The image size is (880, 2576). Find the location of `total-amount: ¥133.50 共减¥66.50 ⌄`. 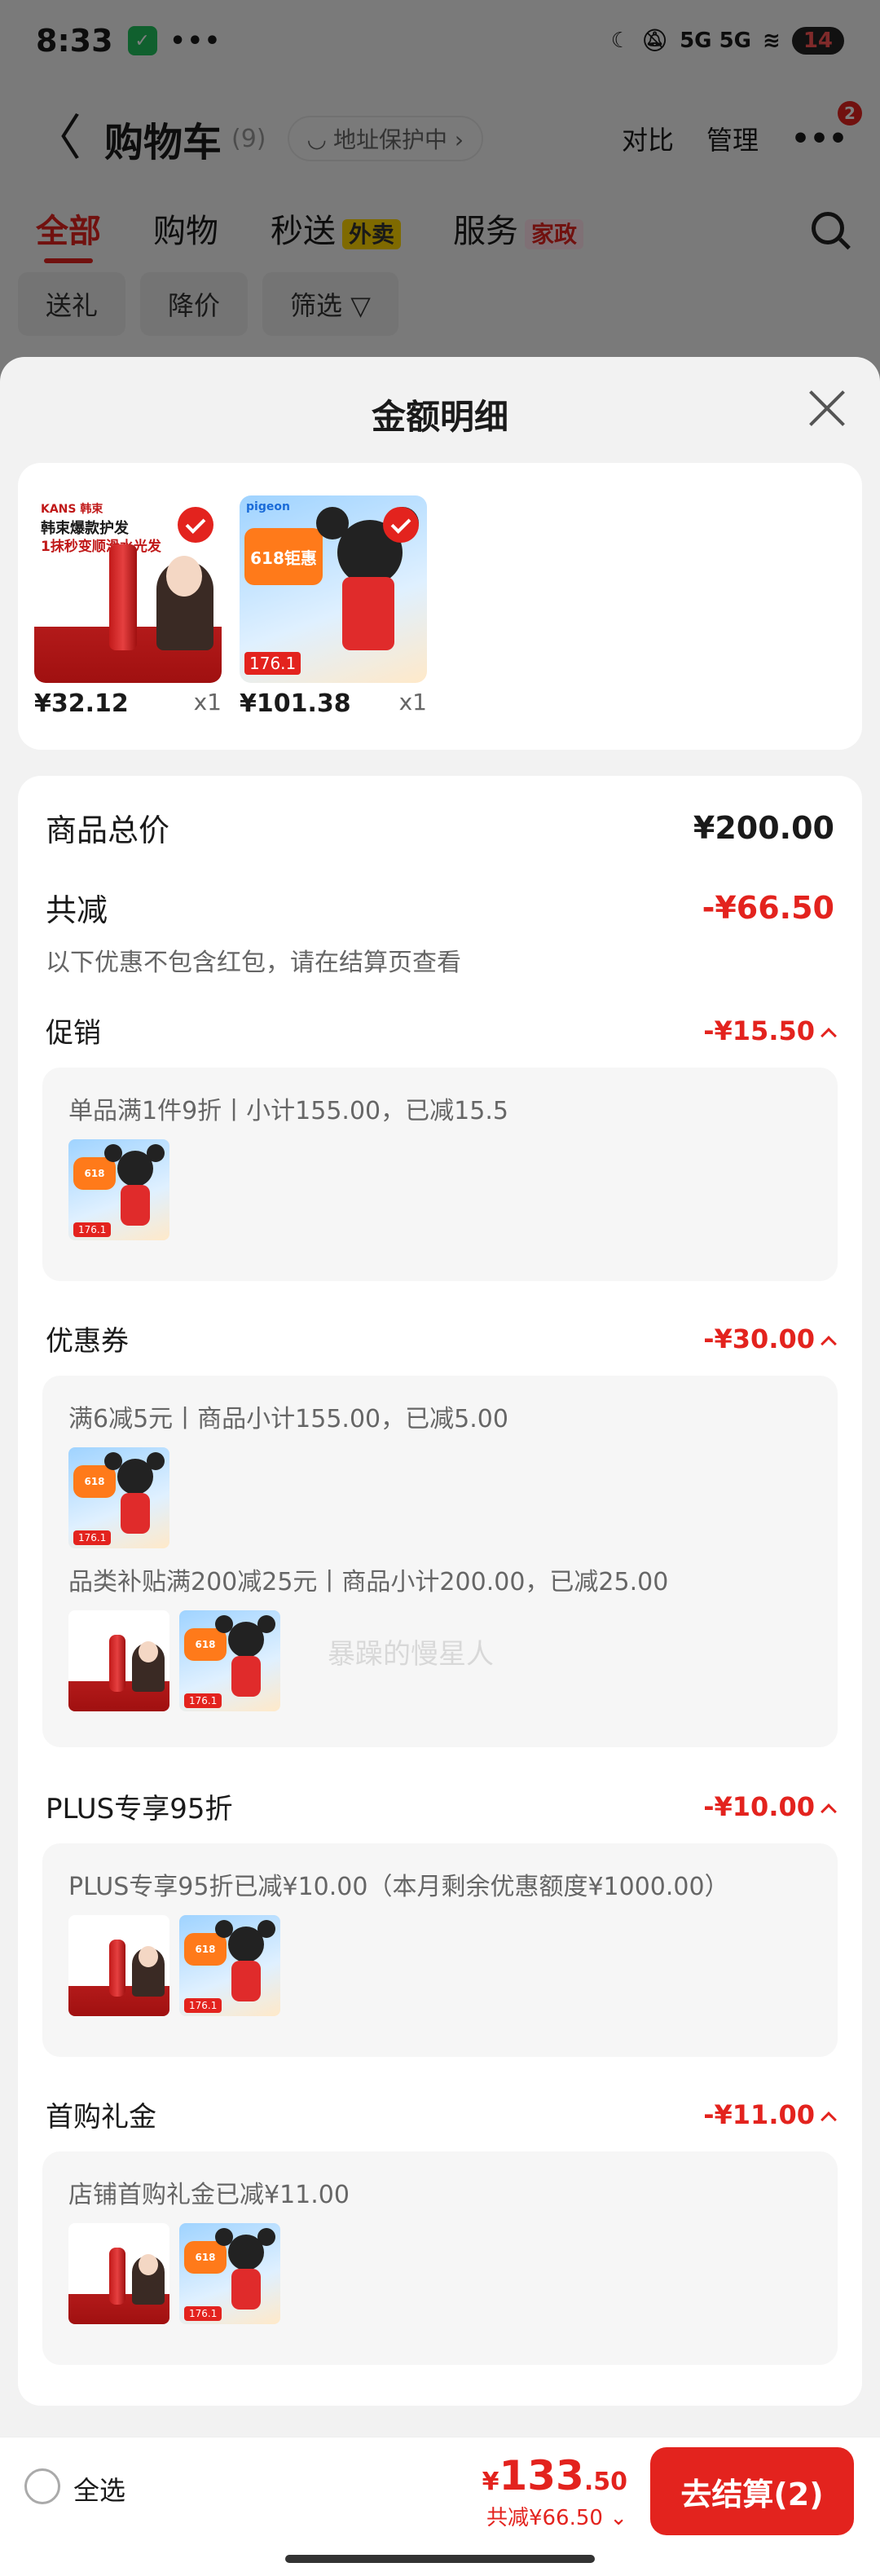

total-amount: ¥133.50 共减¥66.50 ⌄ is located at coordinates (554, 2492).